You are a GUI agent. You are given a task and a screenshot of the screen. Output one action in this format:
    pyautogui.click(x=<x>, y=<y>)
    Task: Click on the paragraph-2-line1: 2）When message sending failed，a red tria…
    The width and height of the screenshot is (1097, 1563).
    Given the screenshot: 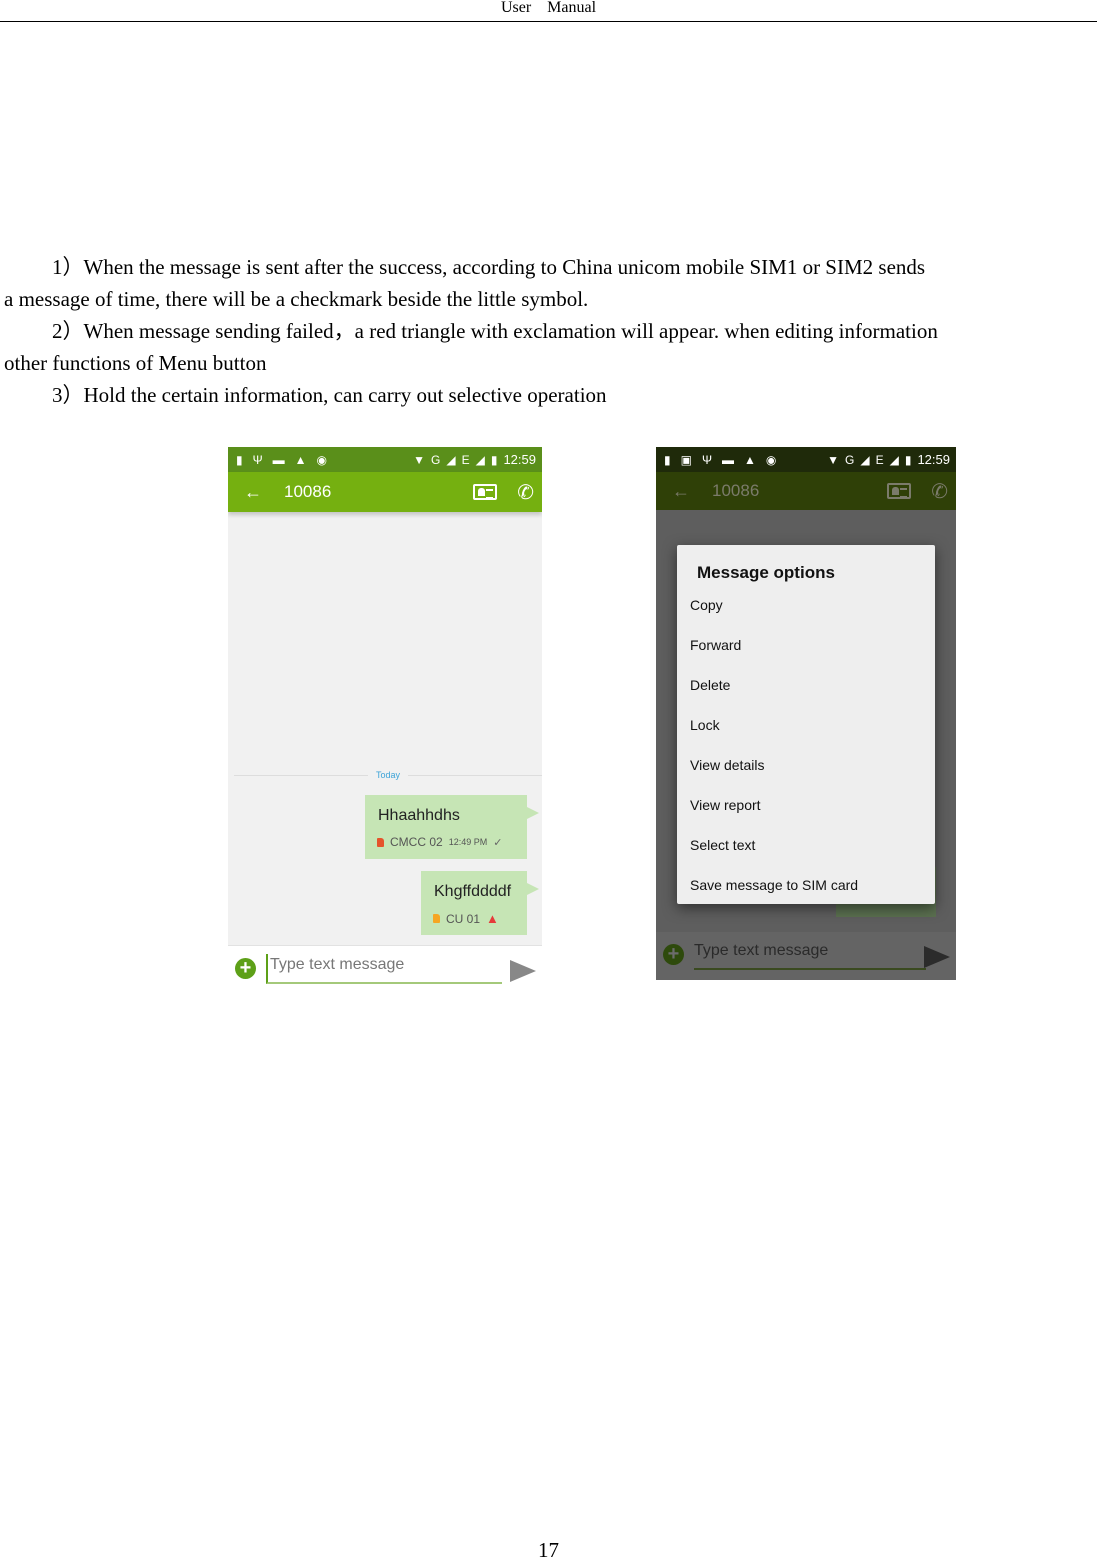 What is the action you would take?
    pyautogui.click(x=495, y=331)
    